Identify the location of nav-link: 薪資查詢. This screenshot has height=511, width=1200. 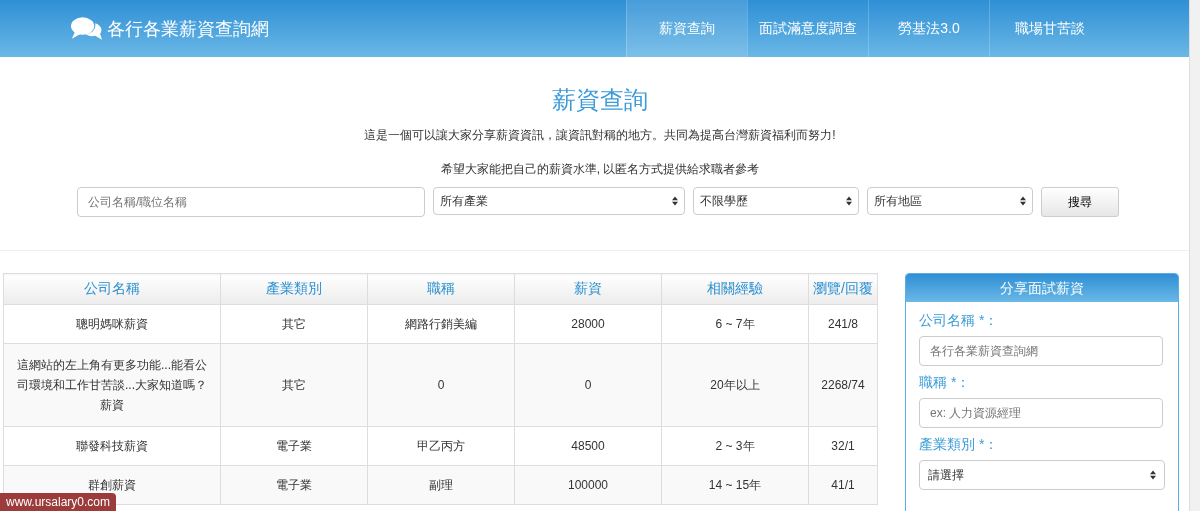
(686, 28).